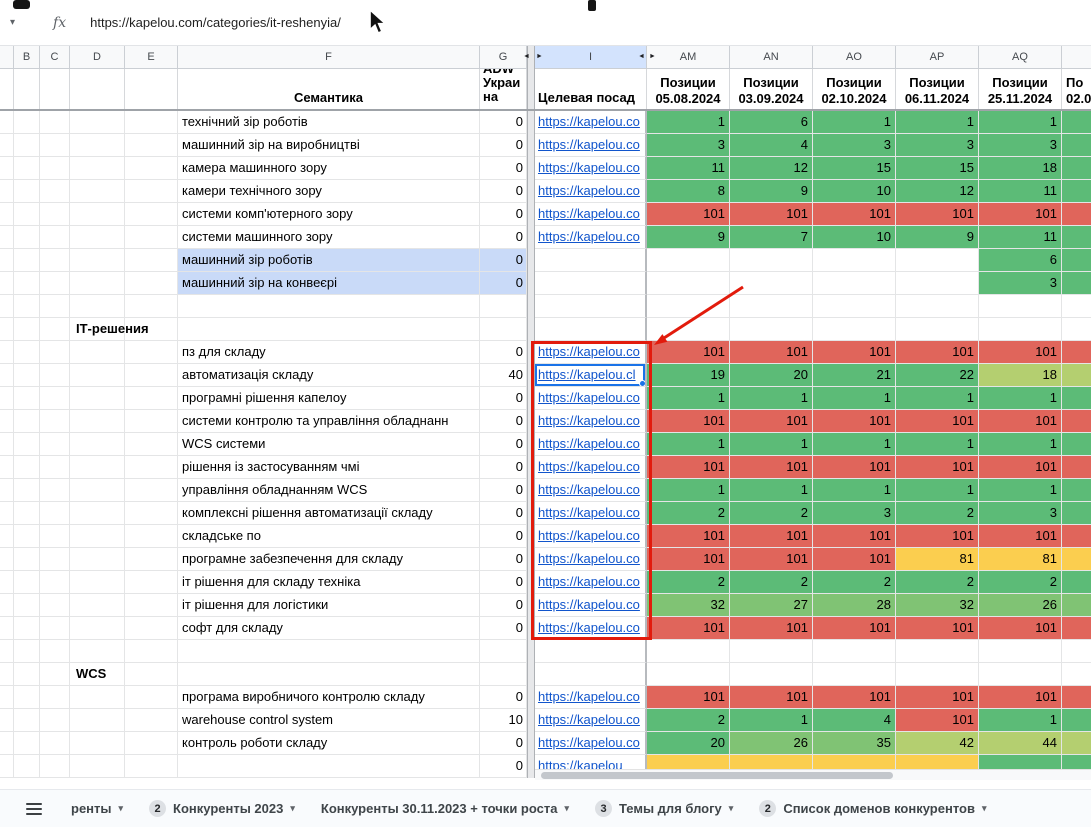 This screenshot has width=1091, height=827. I want to click on cell-semantics: системи контролю та управління обладнанн, so click(329, 421).